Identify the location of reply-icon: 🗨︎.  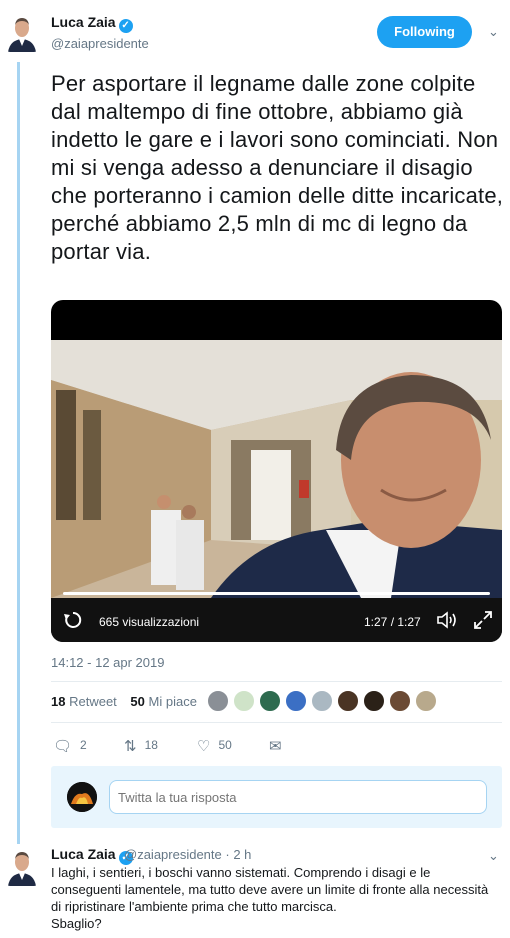
(63, 746).